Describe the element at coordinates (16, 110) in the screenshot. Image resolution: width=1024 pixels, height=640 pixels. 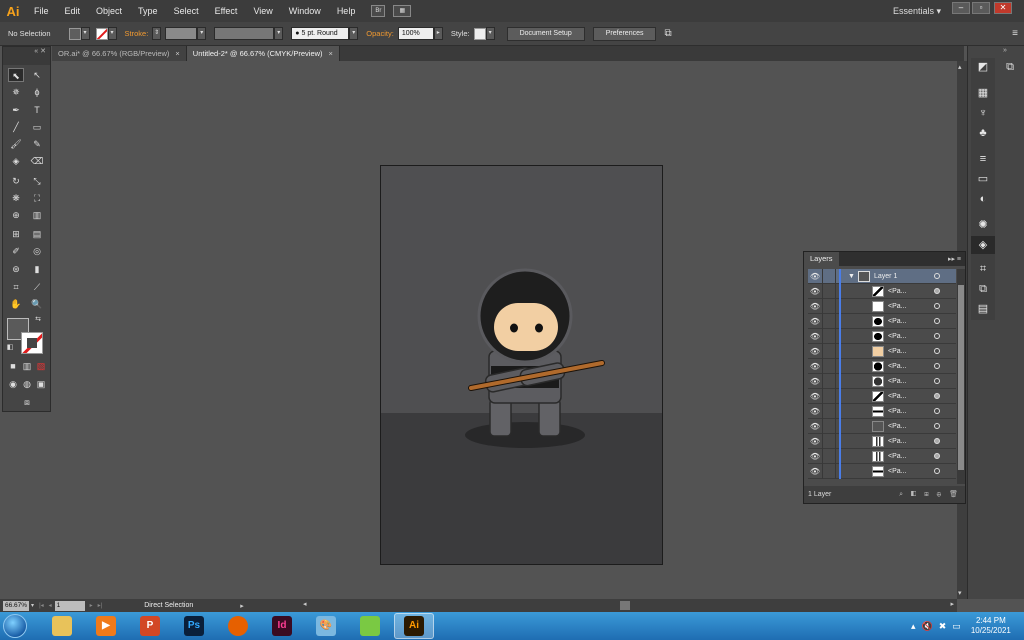
I see `pen-tool-icon: ✒` at that location.